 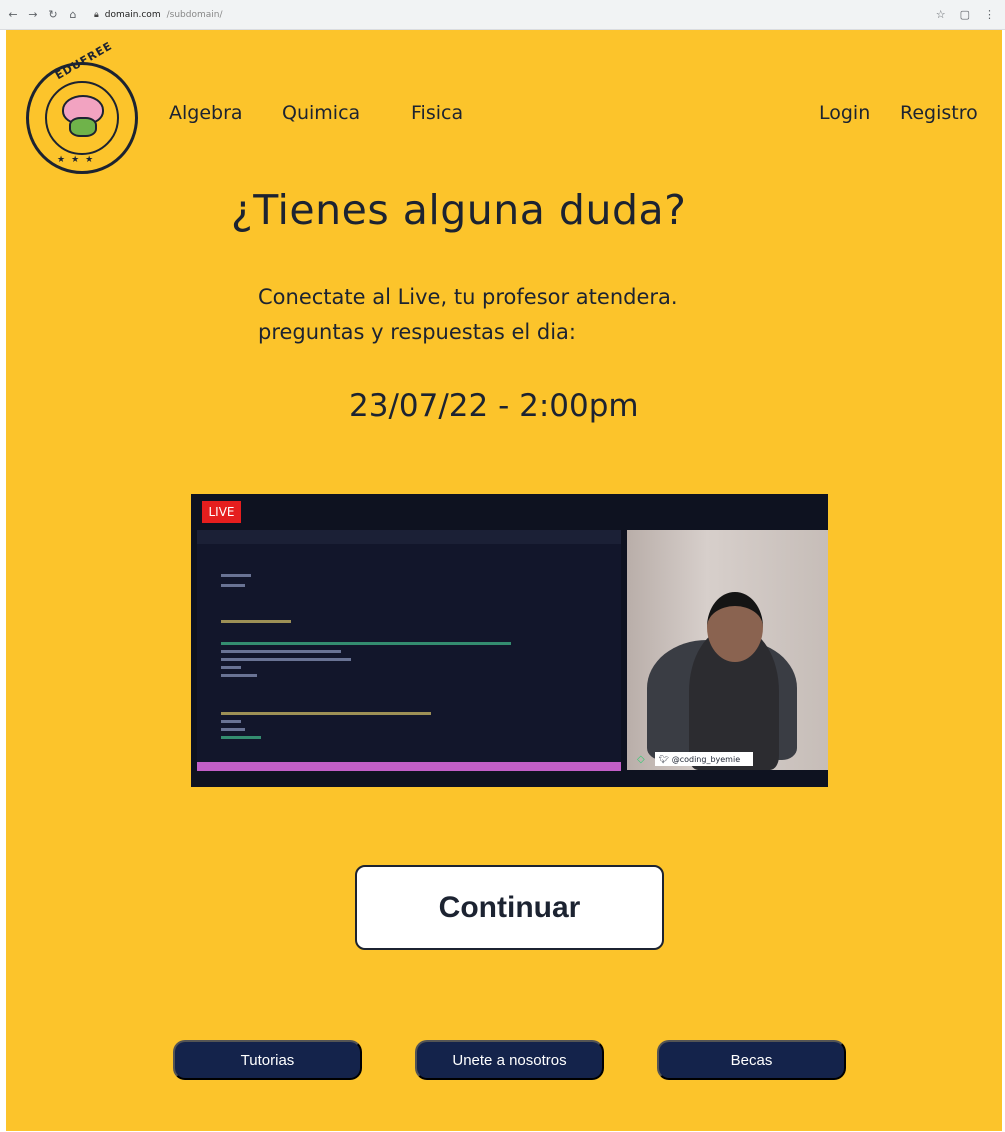 I want to click on lock-icon: 🔒︎, so click(x=96, y=14).